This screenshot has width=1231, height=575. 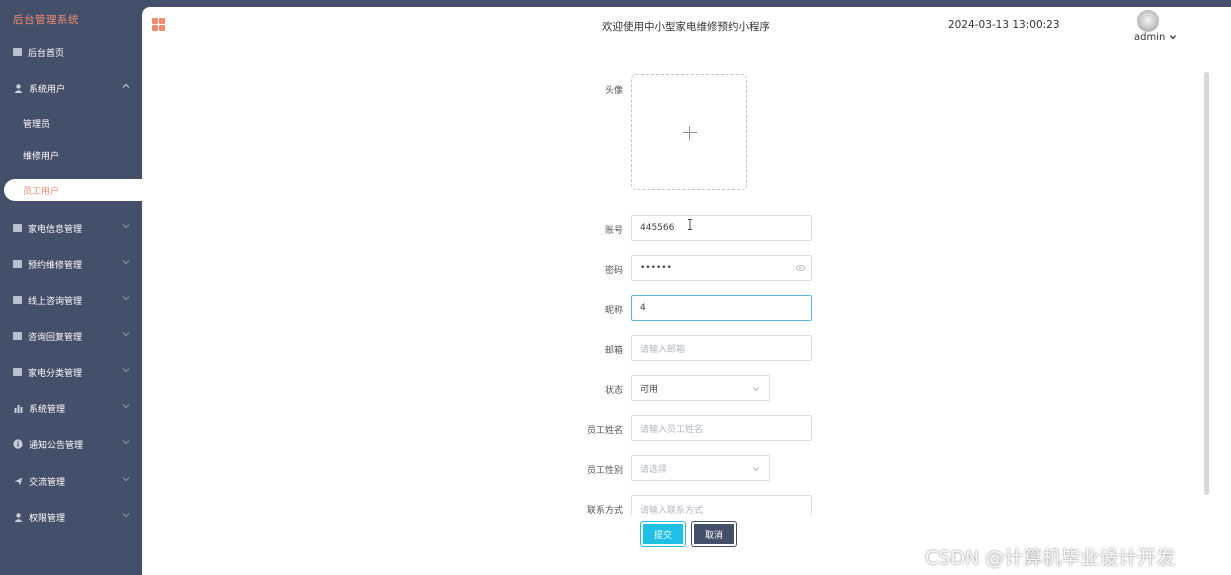 I want to click on password-field: ••••••, so click(x=721, y=268).